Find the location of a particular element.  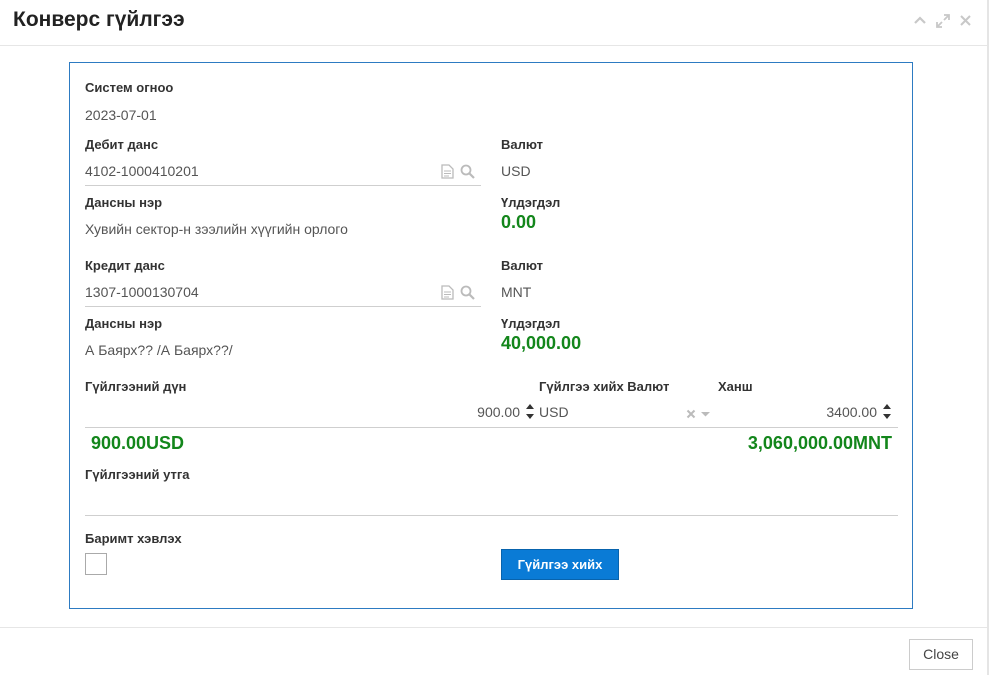

purpose-input is located at coordinates (491, 503).